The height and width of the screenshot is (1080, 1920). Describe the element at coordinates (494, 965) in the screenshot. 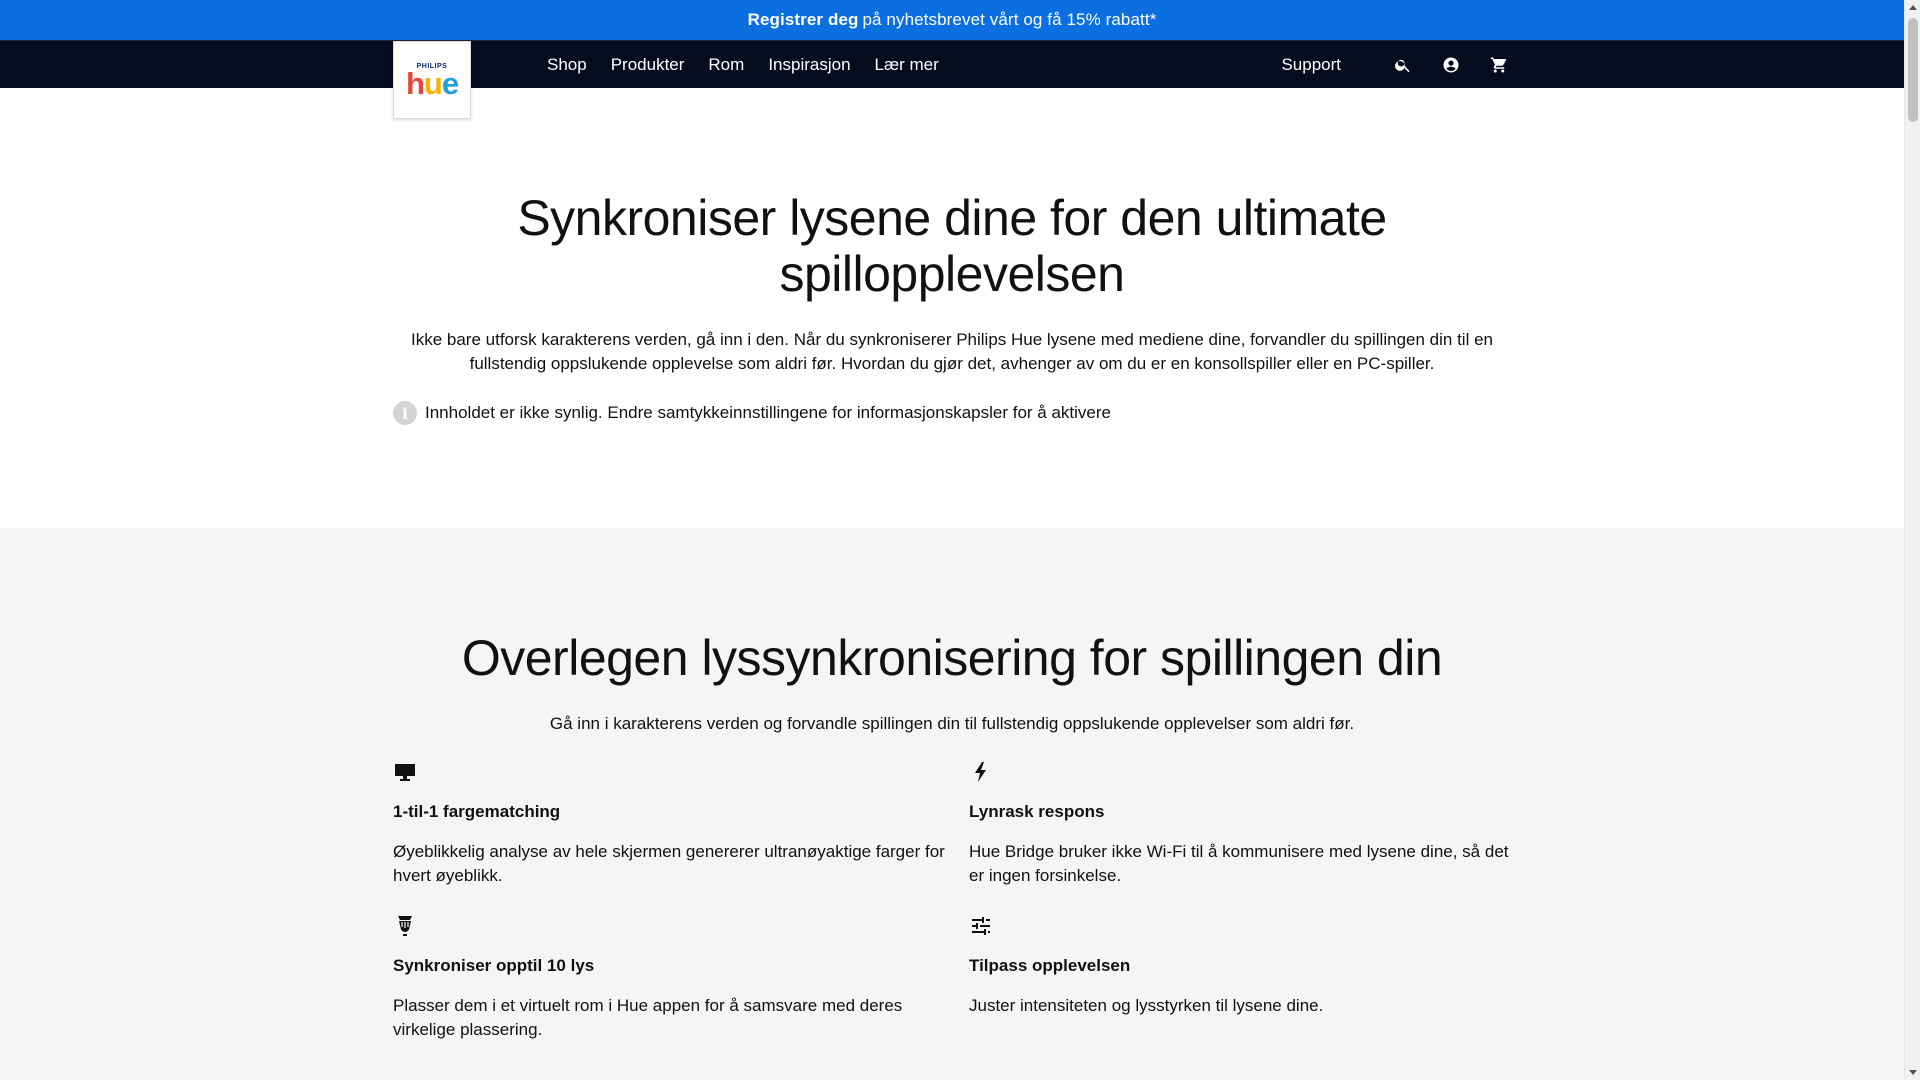

I see `feature-title: Synkroniser opptil 10 lys` at that location.